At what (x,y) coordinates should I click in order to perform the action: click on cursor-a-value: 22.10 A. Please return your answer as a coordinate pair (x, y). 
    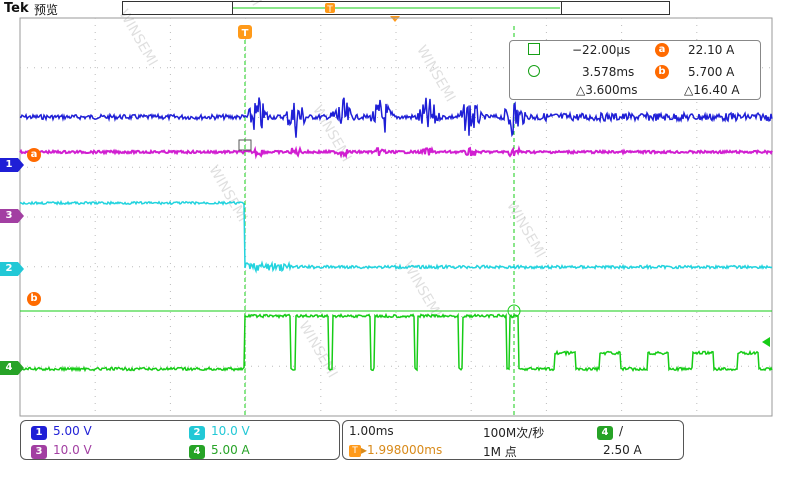
    Looking at the image, I should click on (711, 50).